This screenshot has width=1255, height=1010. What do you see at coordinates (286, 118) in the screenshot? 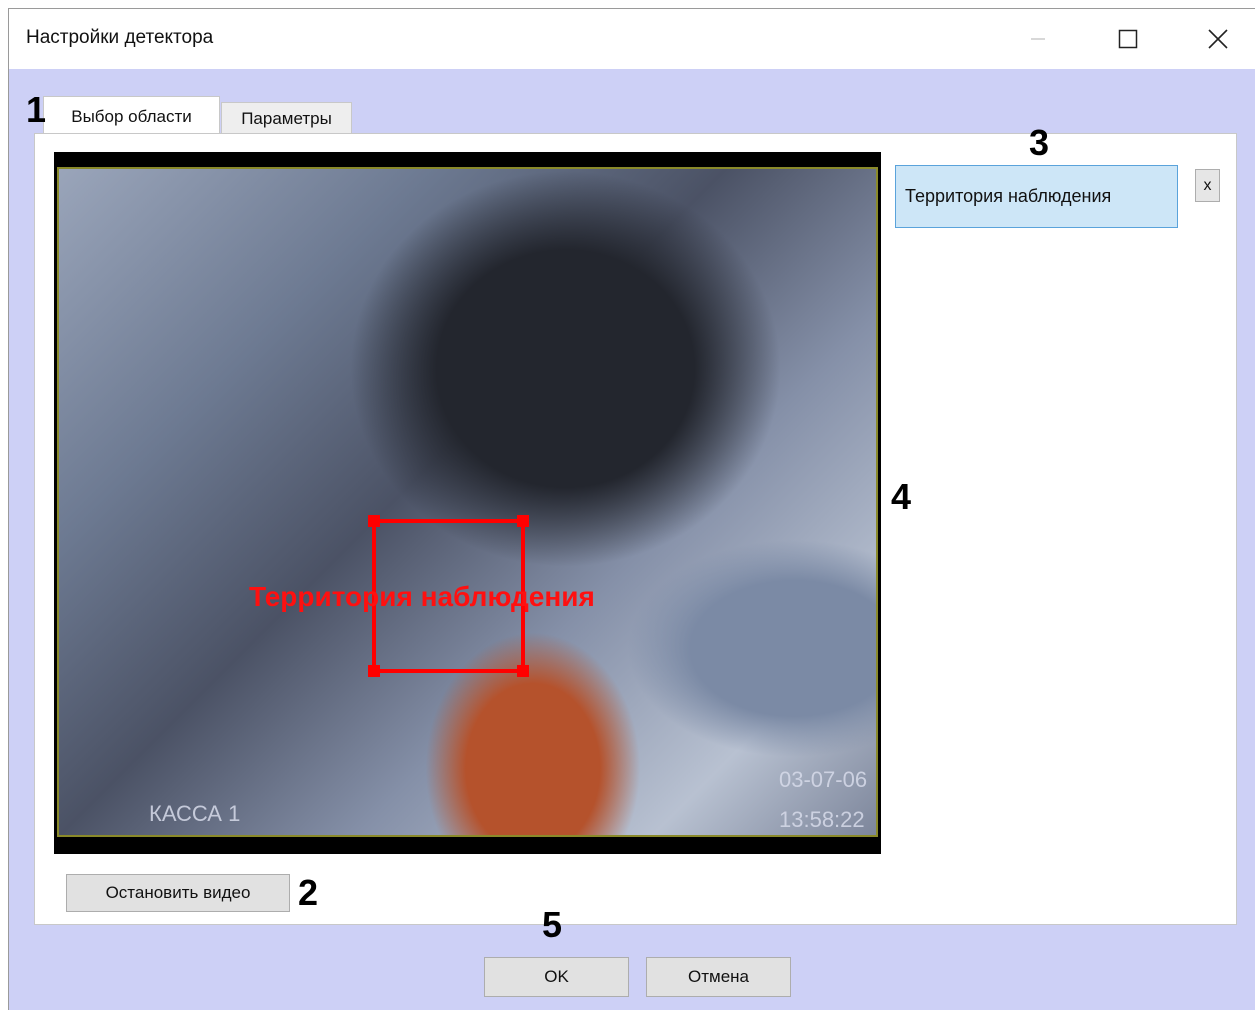
I see `tab-parameters: Параметры` at bounding box center [286, 118].